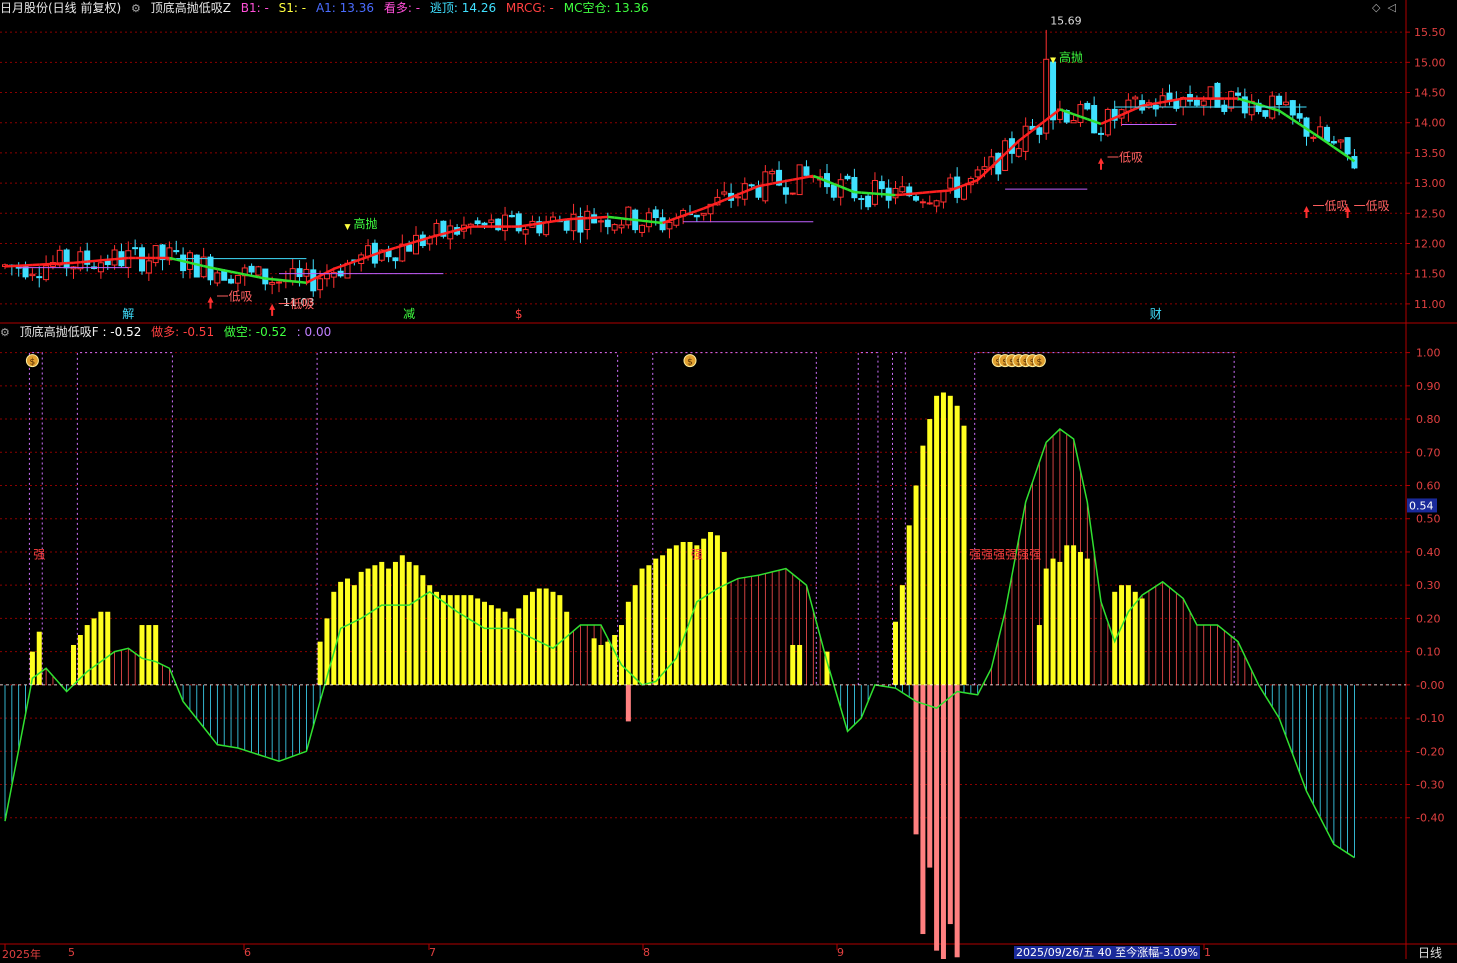 This screenshot has height=963, width=1457. I want to click on diamond-icon: ◇, so click(1376, 7).